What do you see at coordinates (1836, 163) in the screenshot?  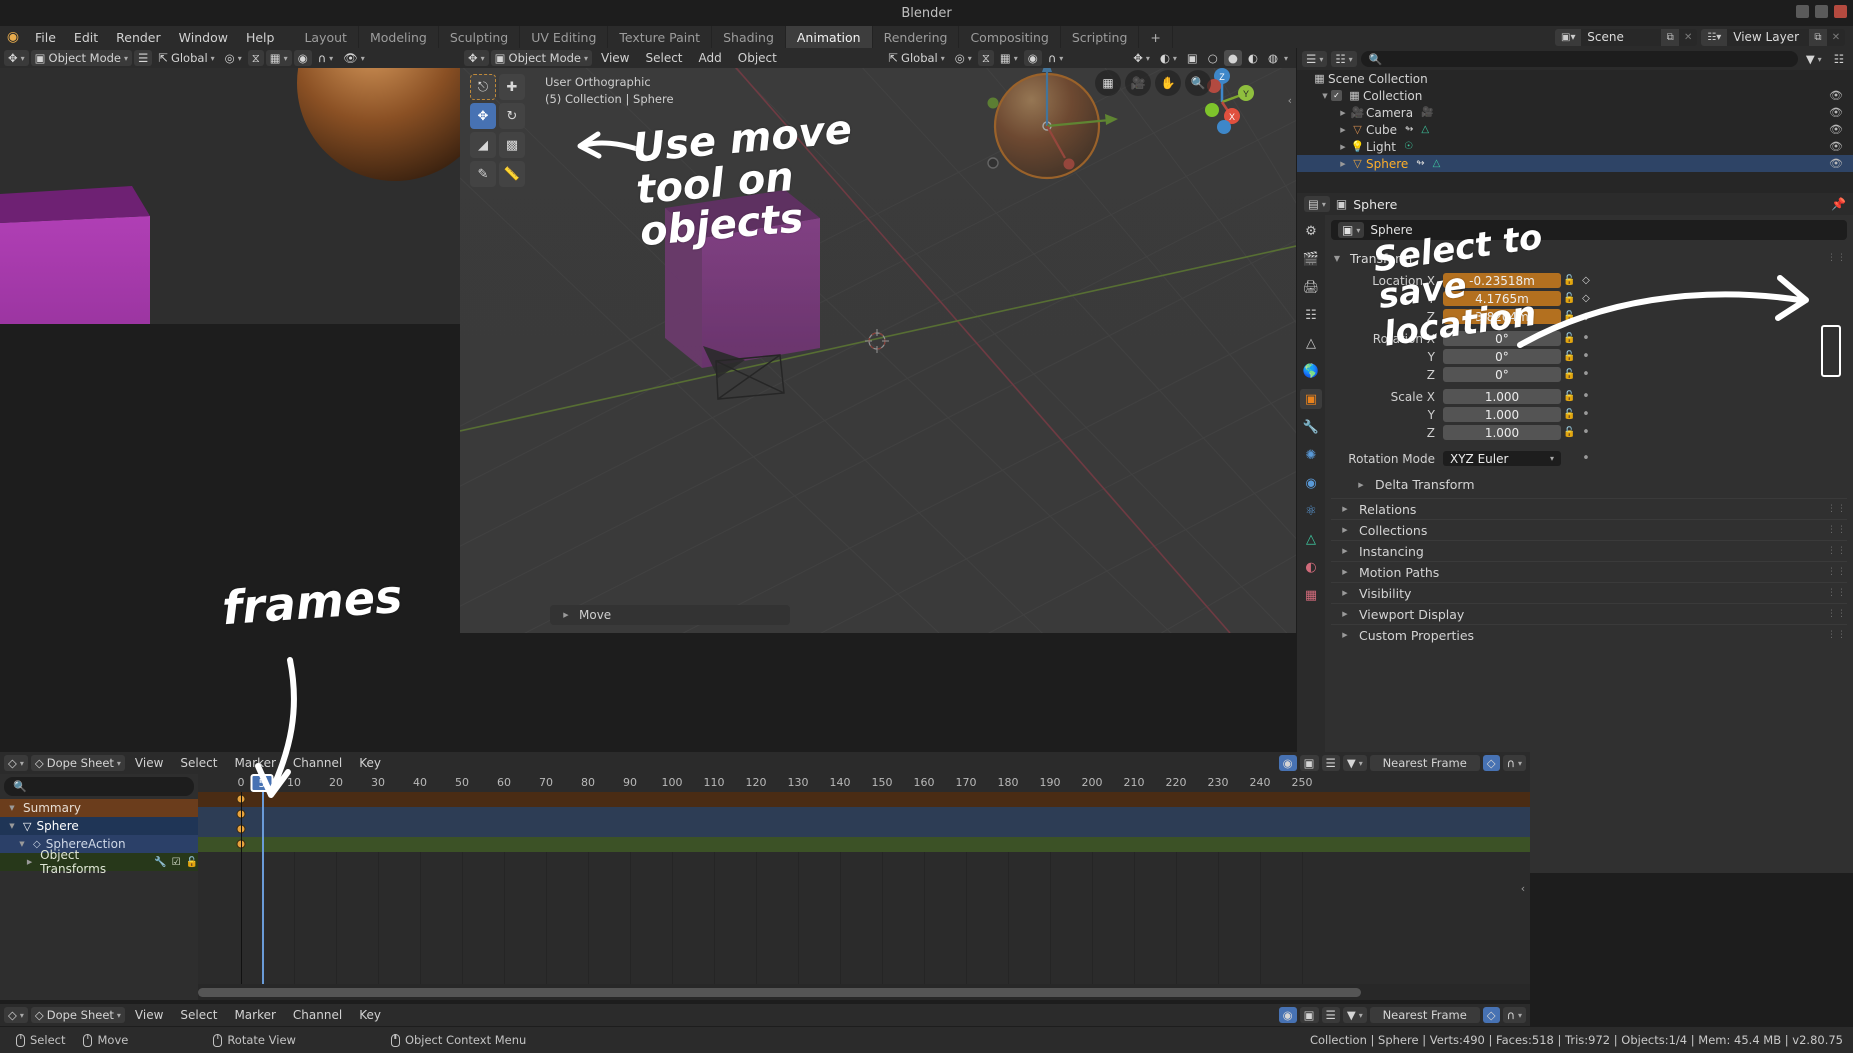 I see `visibility-eye-icon: 👁` at bounding box center [1836, 163].